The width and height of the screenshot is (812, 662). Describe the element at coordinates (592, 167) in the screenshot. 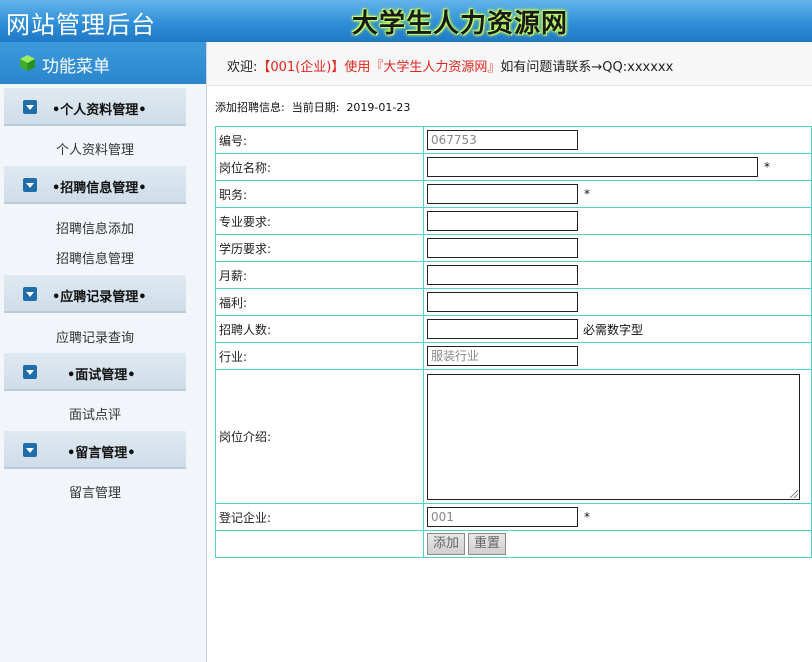

I see `position-name-input` at that location.